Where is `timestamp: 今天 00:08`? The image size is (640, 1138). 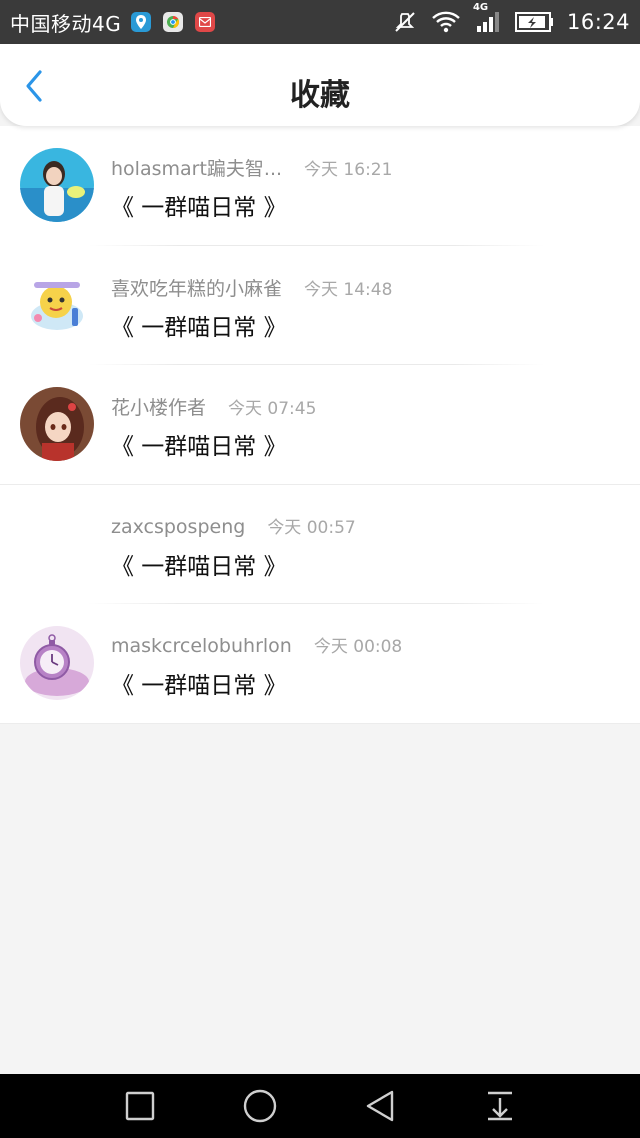
timestamp: 今天 00:08 is located at coordinates (358, 647).